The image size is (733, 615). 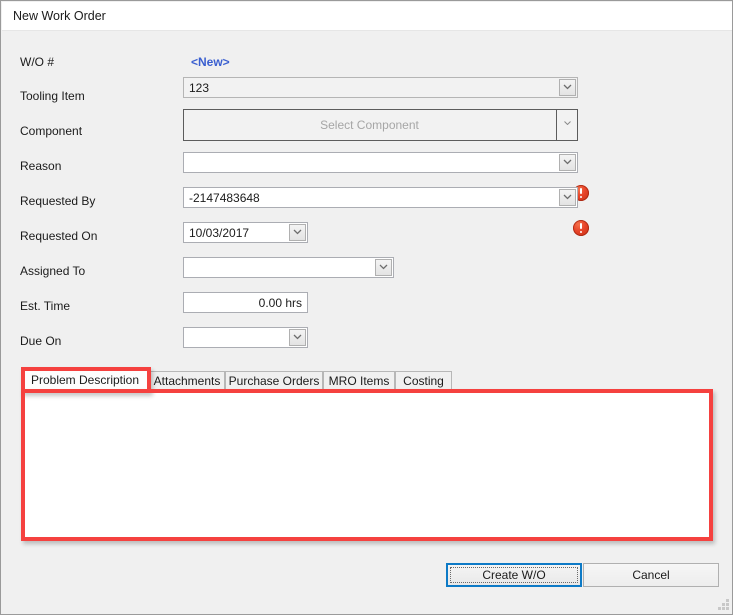 What do you see at coordinates (380, 197) in the screenshot?
I see `requested-by-combobox: -2147483648` at bounding box center [380, 197].